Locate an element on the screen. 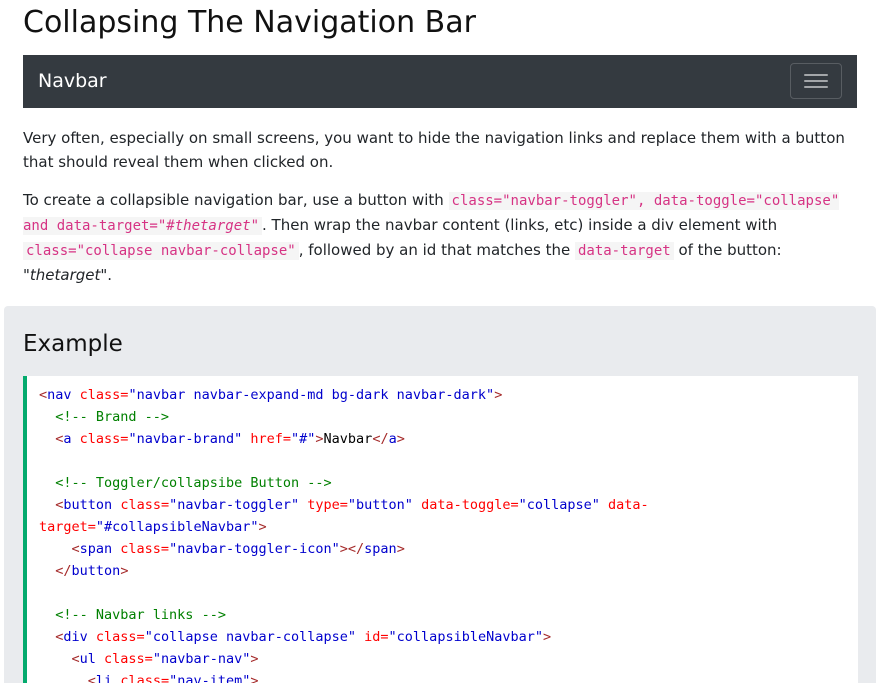 The width and height of the screenshot is (876, 683). code-line: target="#collapsibleNavbar"> is located at coordinates (444, 527).